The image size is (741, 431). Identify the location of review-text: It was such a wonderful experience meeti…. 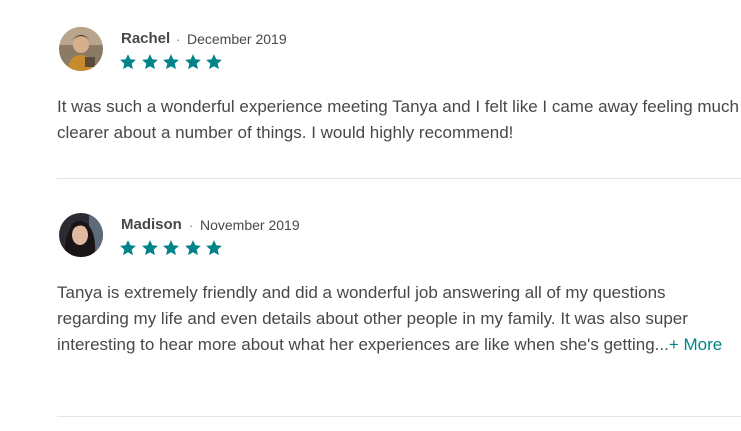
(399, 120).